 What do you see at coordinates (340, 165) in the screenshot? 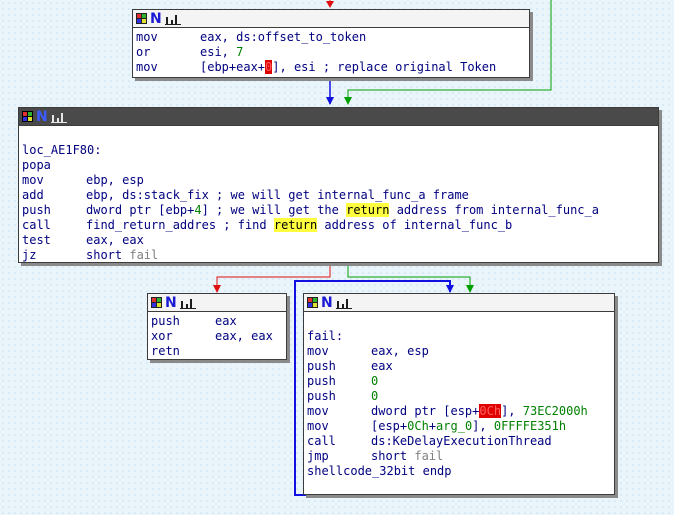
I see `code-line: popa` at bounding box center [340, 165].